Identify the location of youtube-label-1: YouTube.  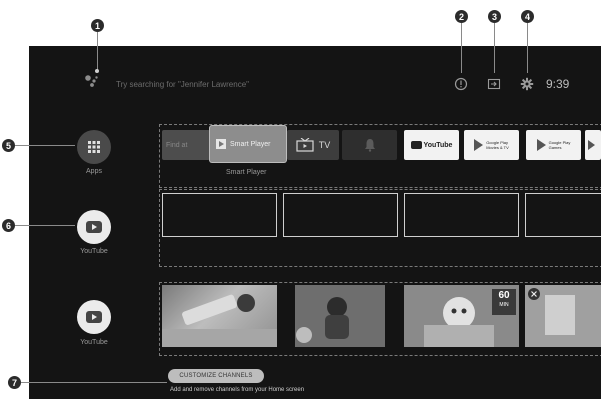
(94, 251).